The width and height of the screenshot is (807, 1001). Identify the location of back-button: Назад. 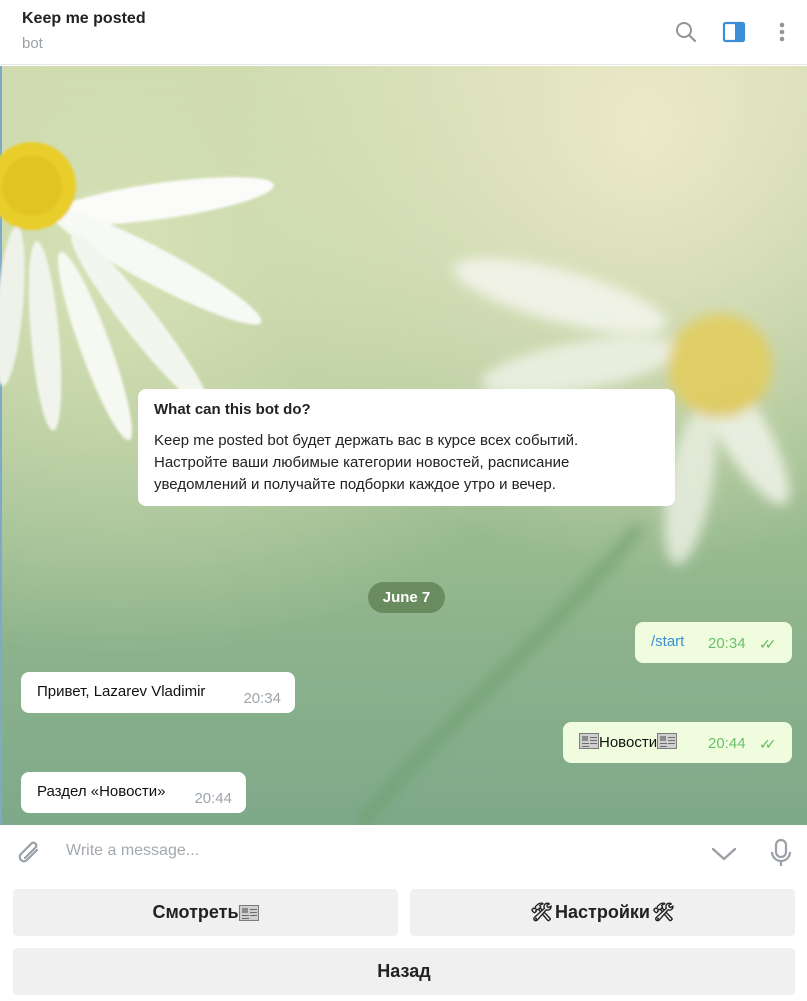
(404, 971).